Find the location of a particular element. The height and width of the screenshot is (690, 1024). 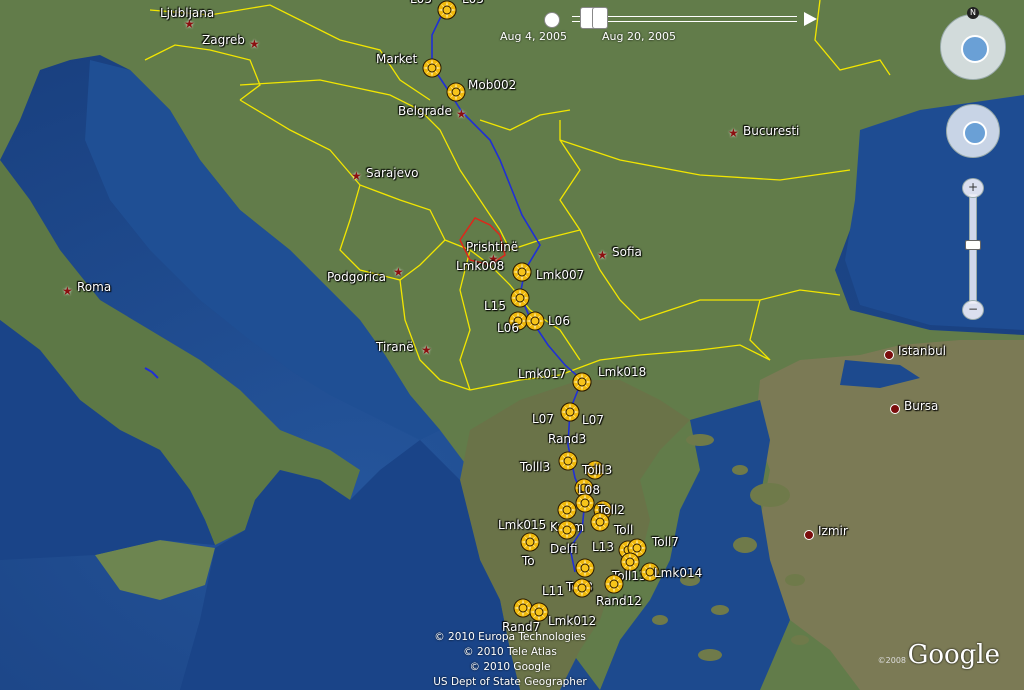

time-slider-end-date: Aug 20, 2005 is located at coordinates (639, 36).